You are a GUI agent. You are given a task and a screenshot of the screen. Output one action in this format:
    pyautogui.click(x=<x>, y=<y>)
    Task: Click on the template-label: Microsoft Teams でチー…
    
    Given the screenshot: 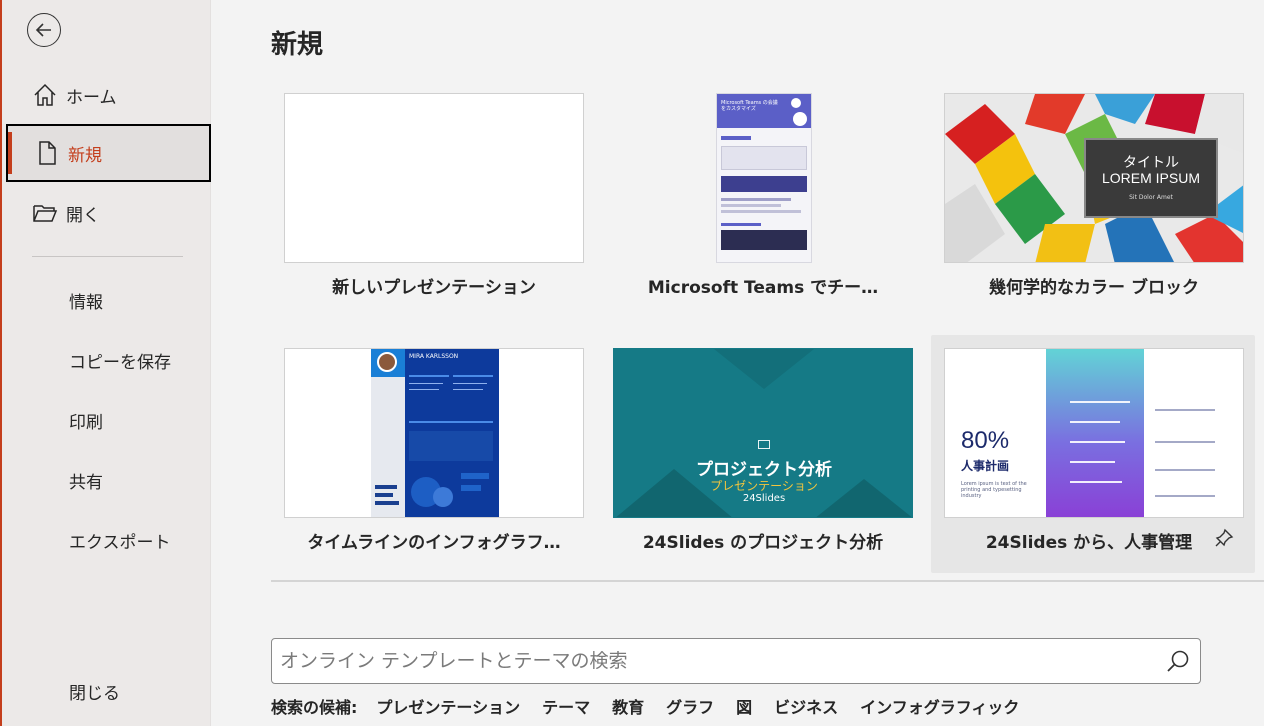 What is the action you would take?
    pyautogui.click(x=763, y=288)
    